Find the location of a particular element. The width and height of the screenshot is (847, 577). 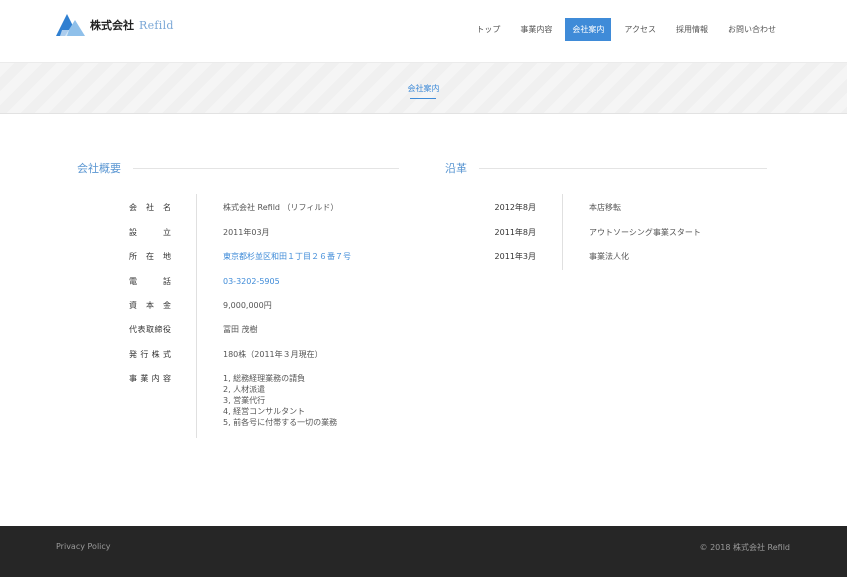

table-row: 発 行 株 式 180株（2011年３月現在） is located at coordinates (217, 354).